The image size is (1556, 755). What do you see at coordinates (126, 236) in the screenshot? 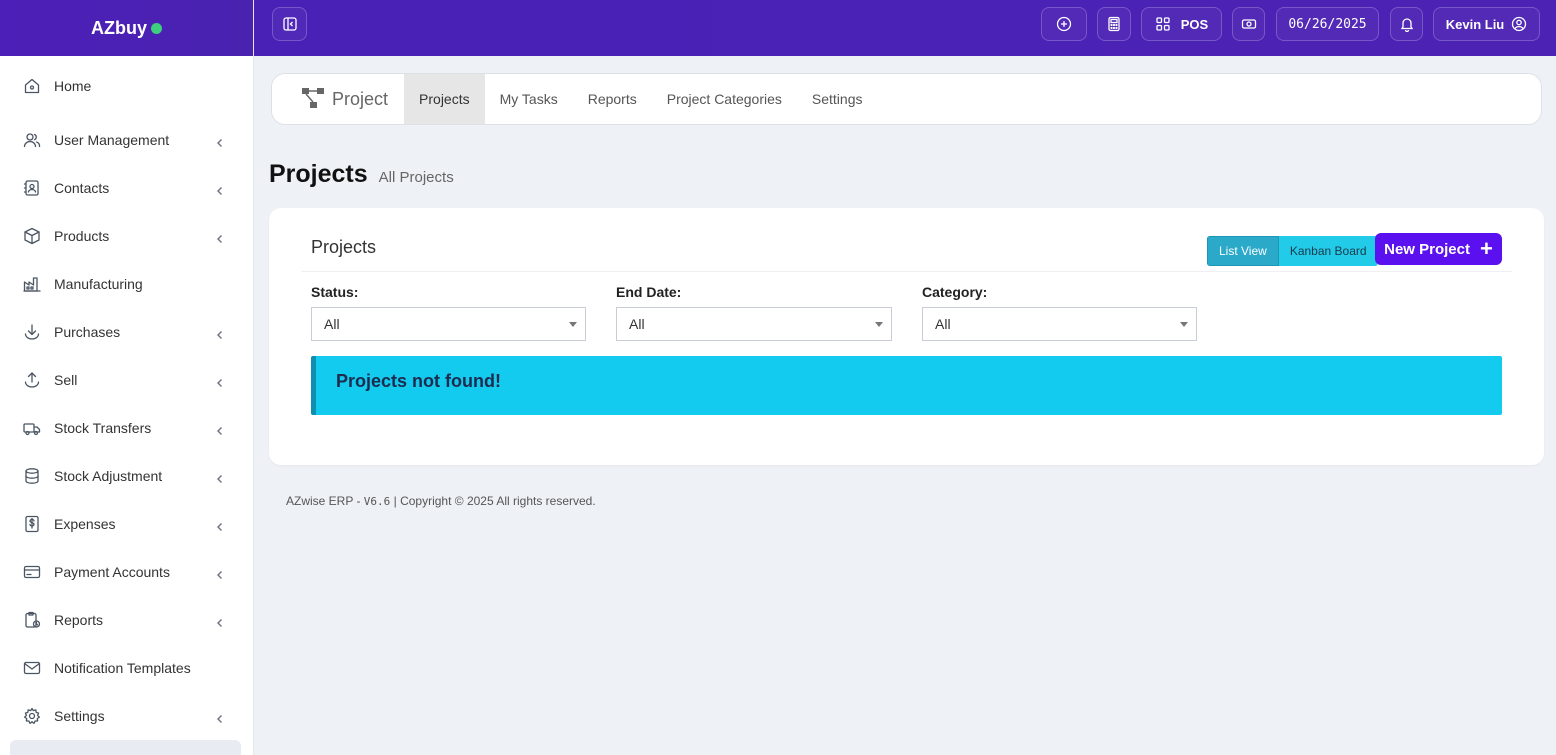
I see `sidebar-item-products: Products` at bounding box center [126, 236].